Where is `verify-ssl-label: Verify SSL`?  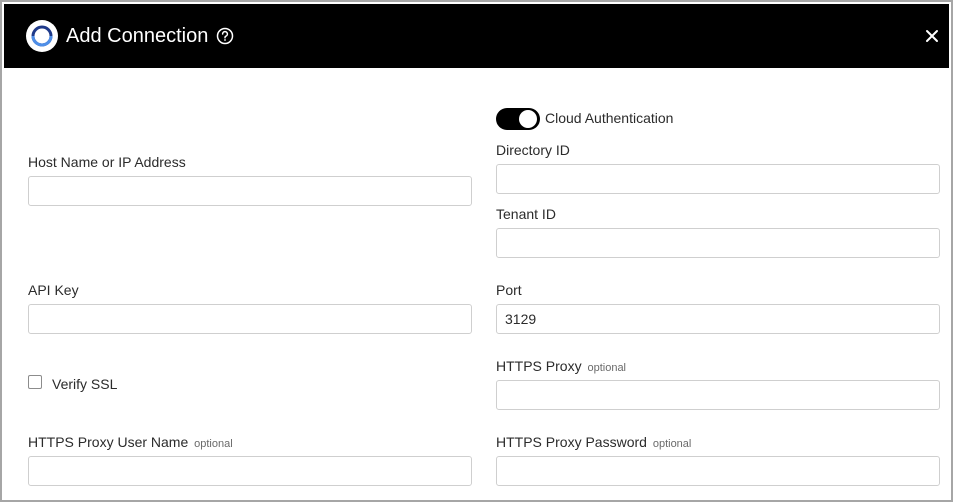
verify-ssl-label: Verify SSL is located at coordinates (85, 384).